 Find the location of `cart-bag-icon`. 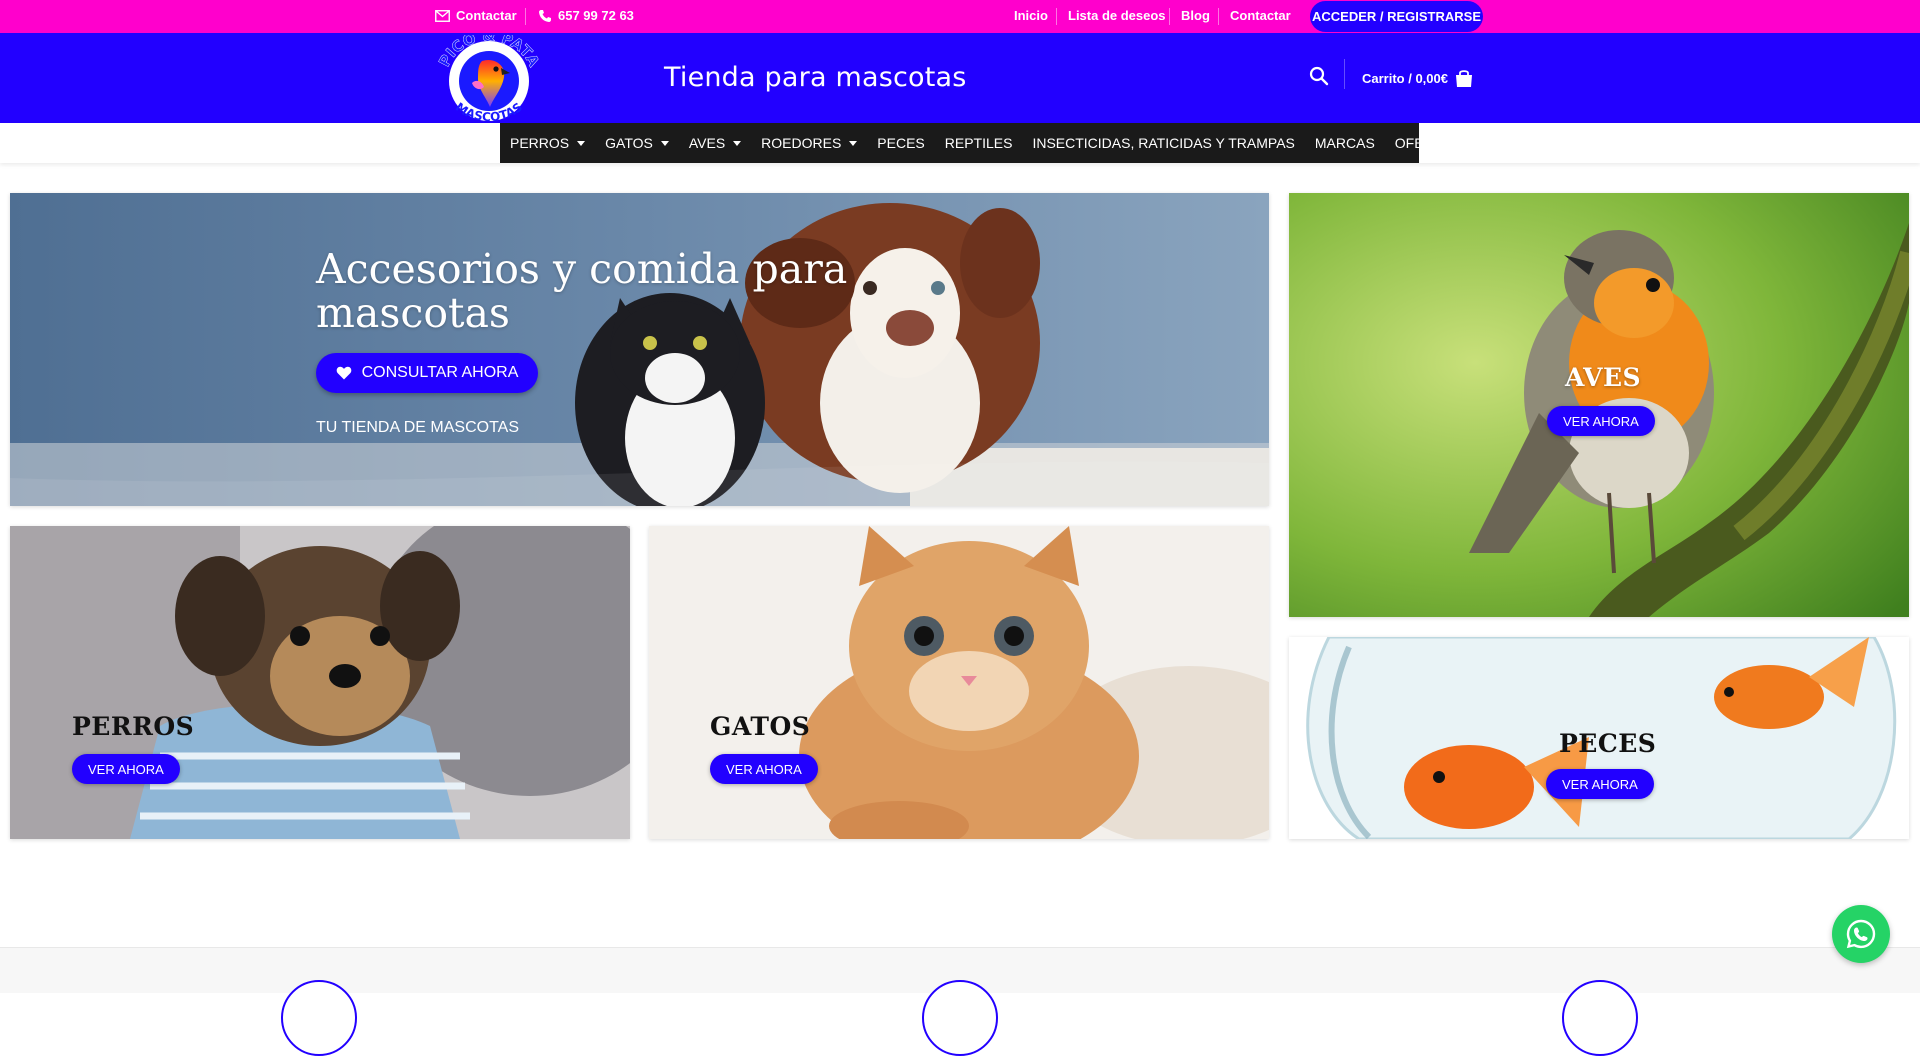

cart-bag-icon is located at coordinates (1464, 78).